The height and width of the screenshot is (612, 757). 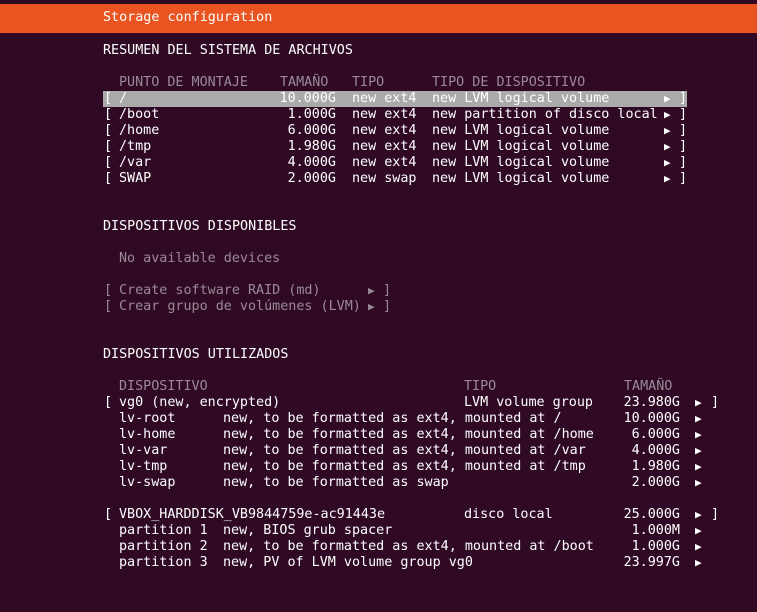 I want to click on device-size: 25.000G, so click(x=651, y=514).